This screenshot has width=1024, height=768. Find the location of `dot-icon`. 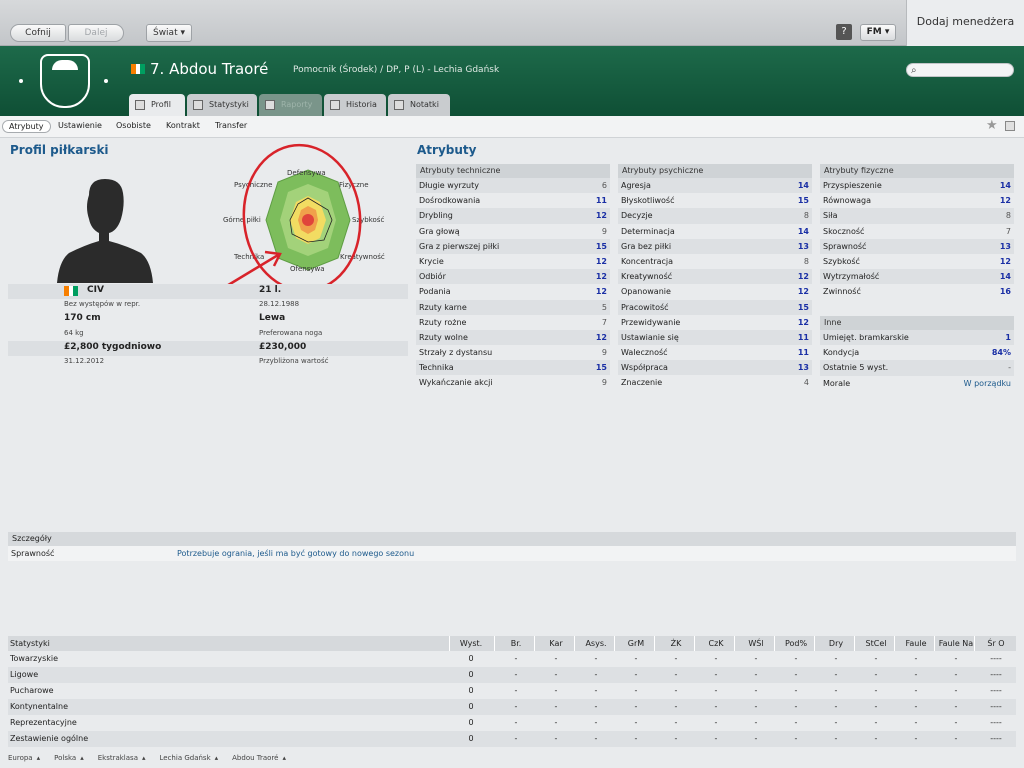

dot-icon is located at coordinates (106, 81).